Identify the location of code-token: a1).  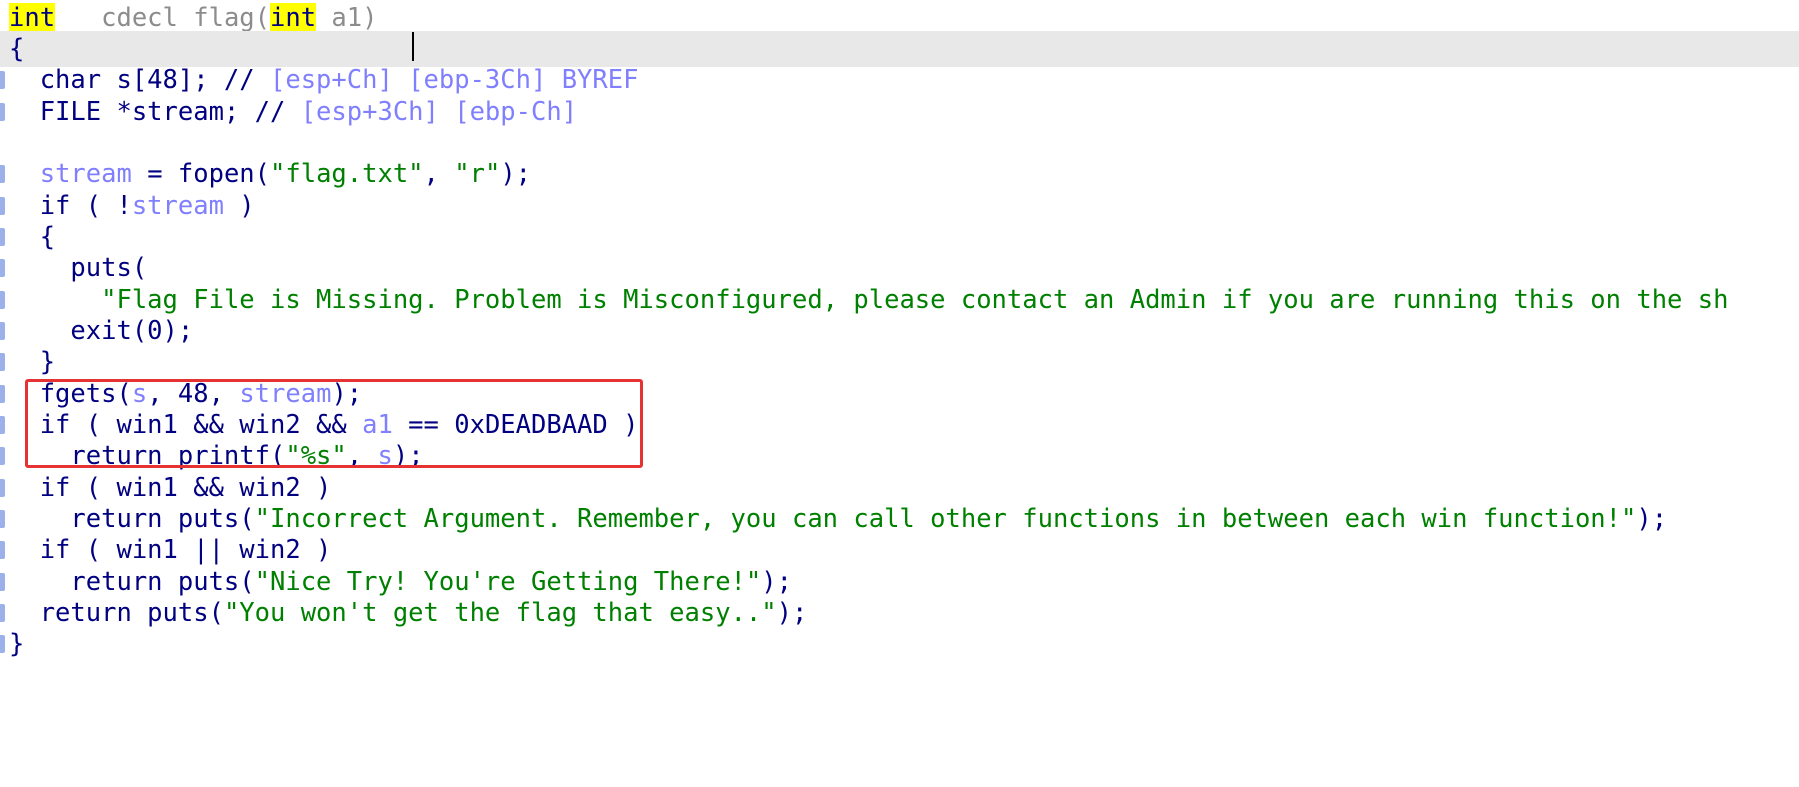
(347, 18).